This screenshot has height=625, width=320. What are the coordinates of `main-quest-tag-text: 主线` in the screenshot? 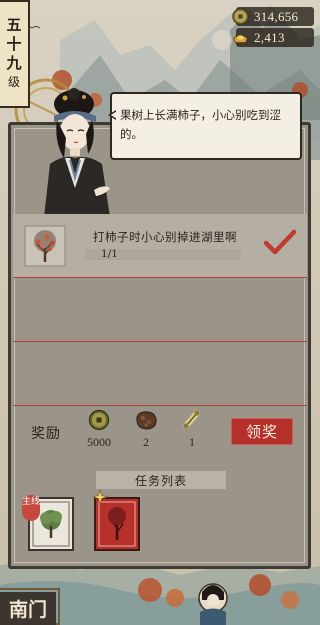 It's located at (31, 502).